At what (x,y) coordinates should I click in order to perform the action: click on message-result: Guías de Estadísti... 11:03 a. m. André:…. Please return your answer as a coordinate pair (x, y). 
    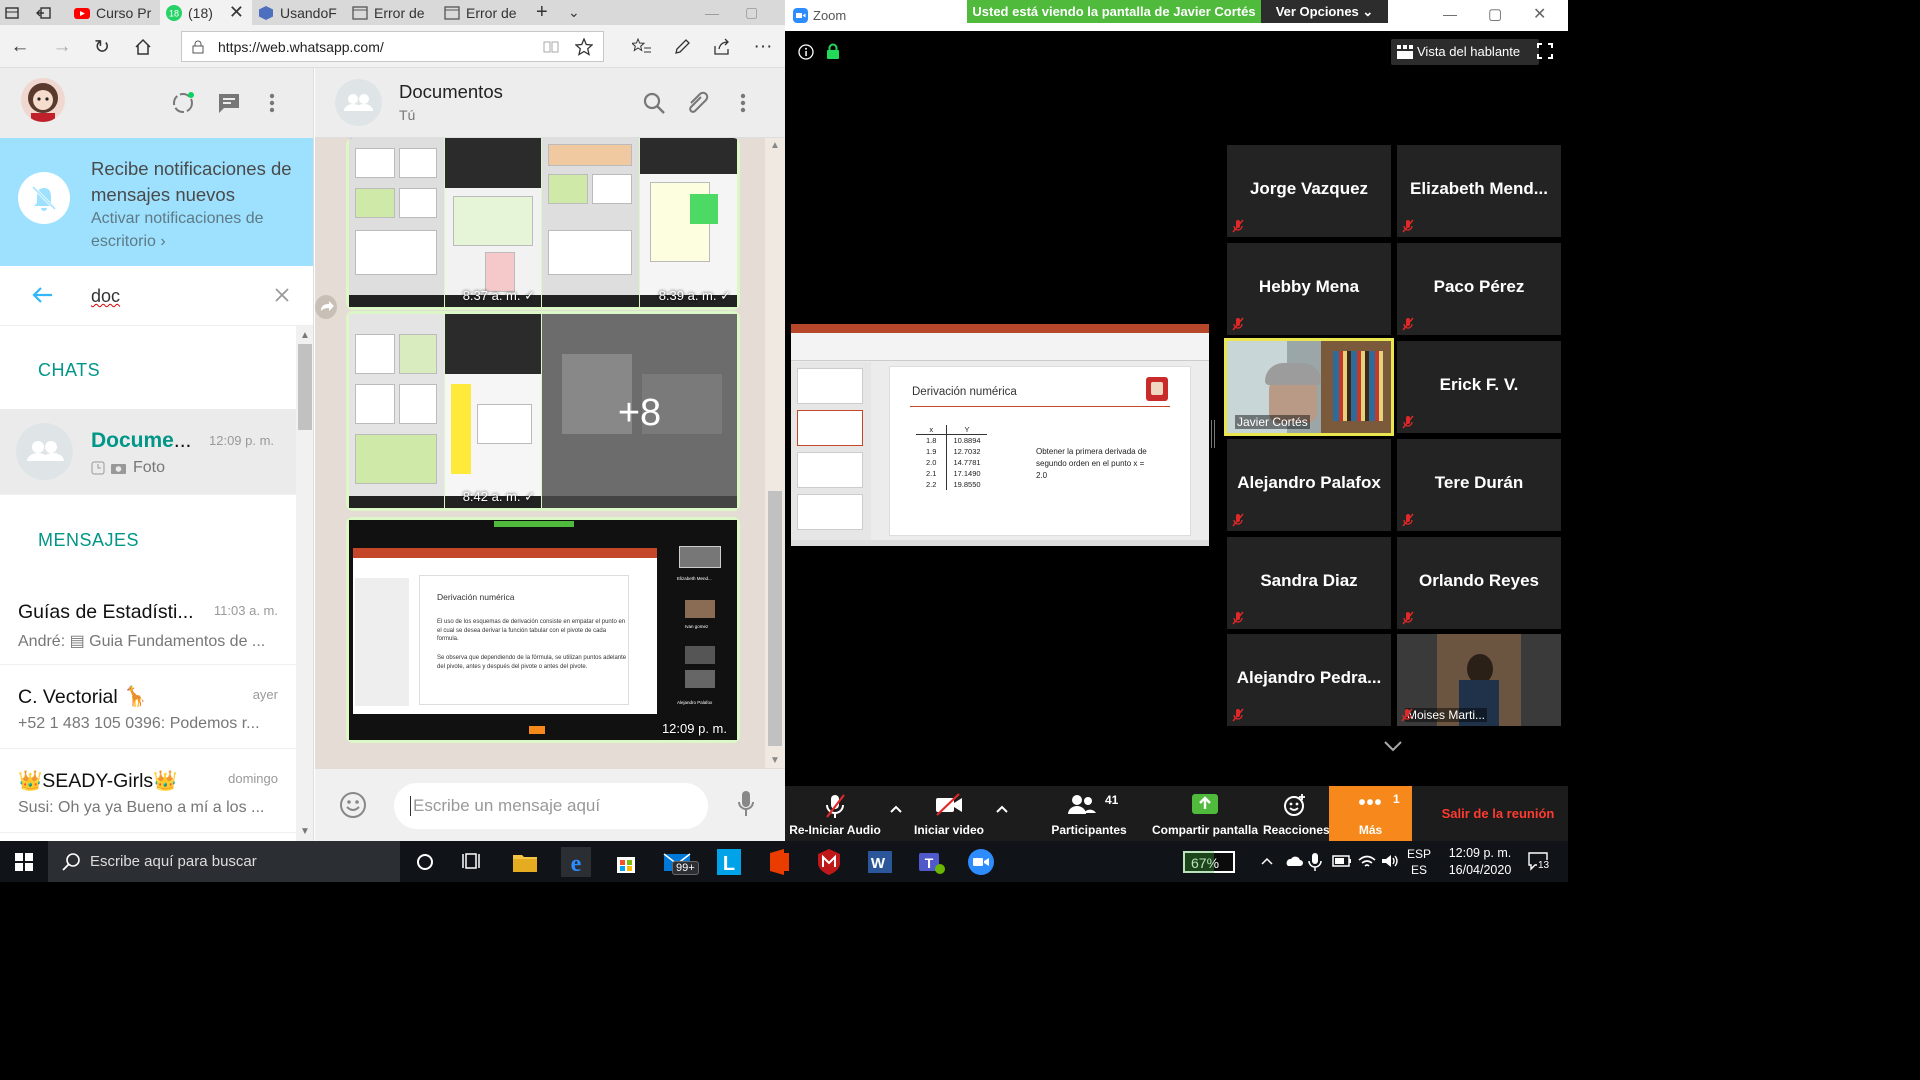
    Looking at the image, I should click on (148, 623).